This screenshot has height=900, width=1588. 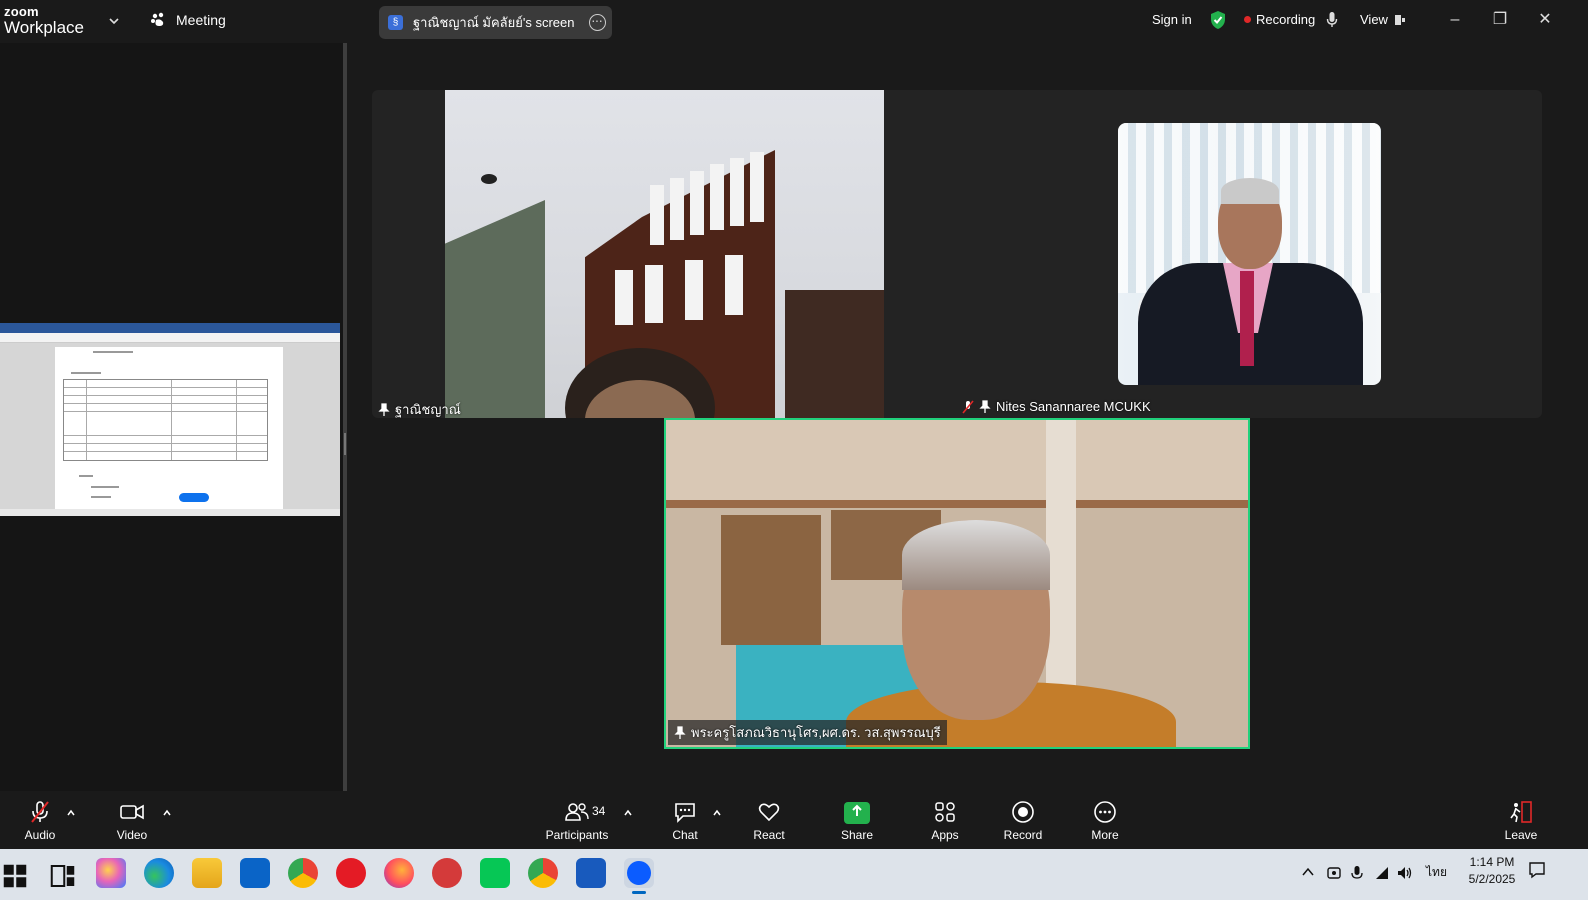 I want to click on react-label: React, so click(x=769, y=835).